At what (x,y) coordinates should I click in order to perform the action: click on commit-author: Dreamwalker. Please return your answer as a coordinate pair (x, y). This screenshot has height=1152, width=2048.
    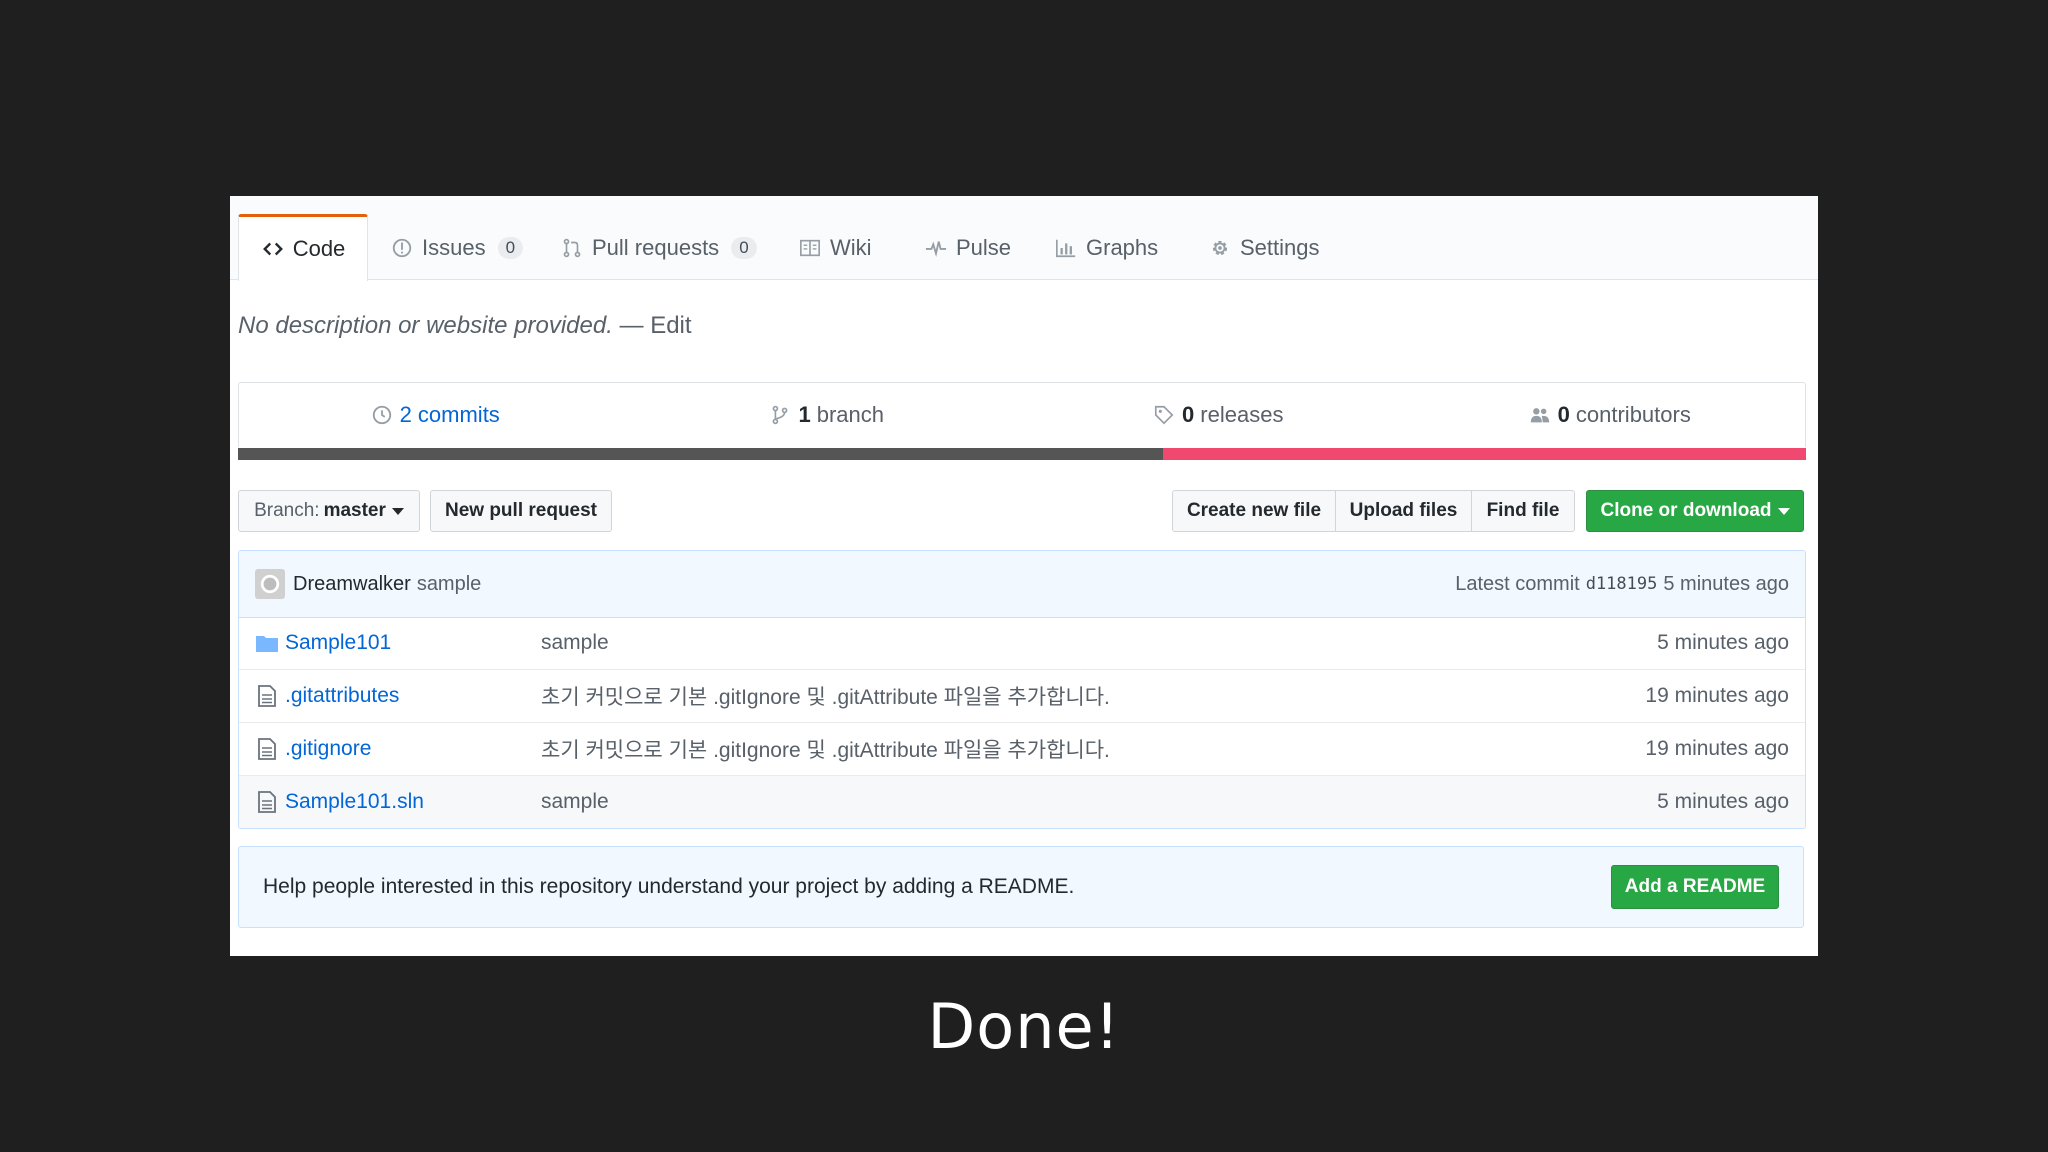
    Looking at the image, I should click on (352, 584).